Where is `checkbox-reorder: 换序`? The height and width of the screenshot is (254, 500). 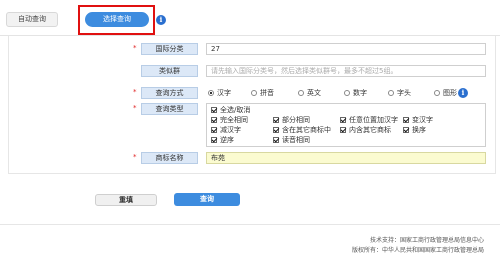 checkbox-reorder: 换序 is located at coordinates (414, 130).